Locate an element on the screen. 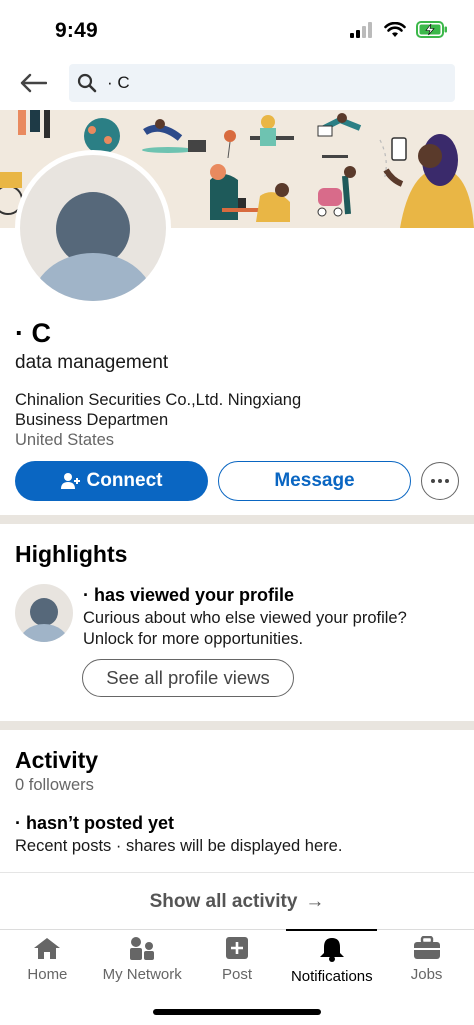  nav-item-home: Home is located at coordinates (47, 960).